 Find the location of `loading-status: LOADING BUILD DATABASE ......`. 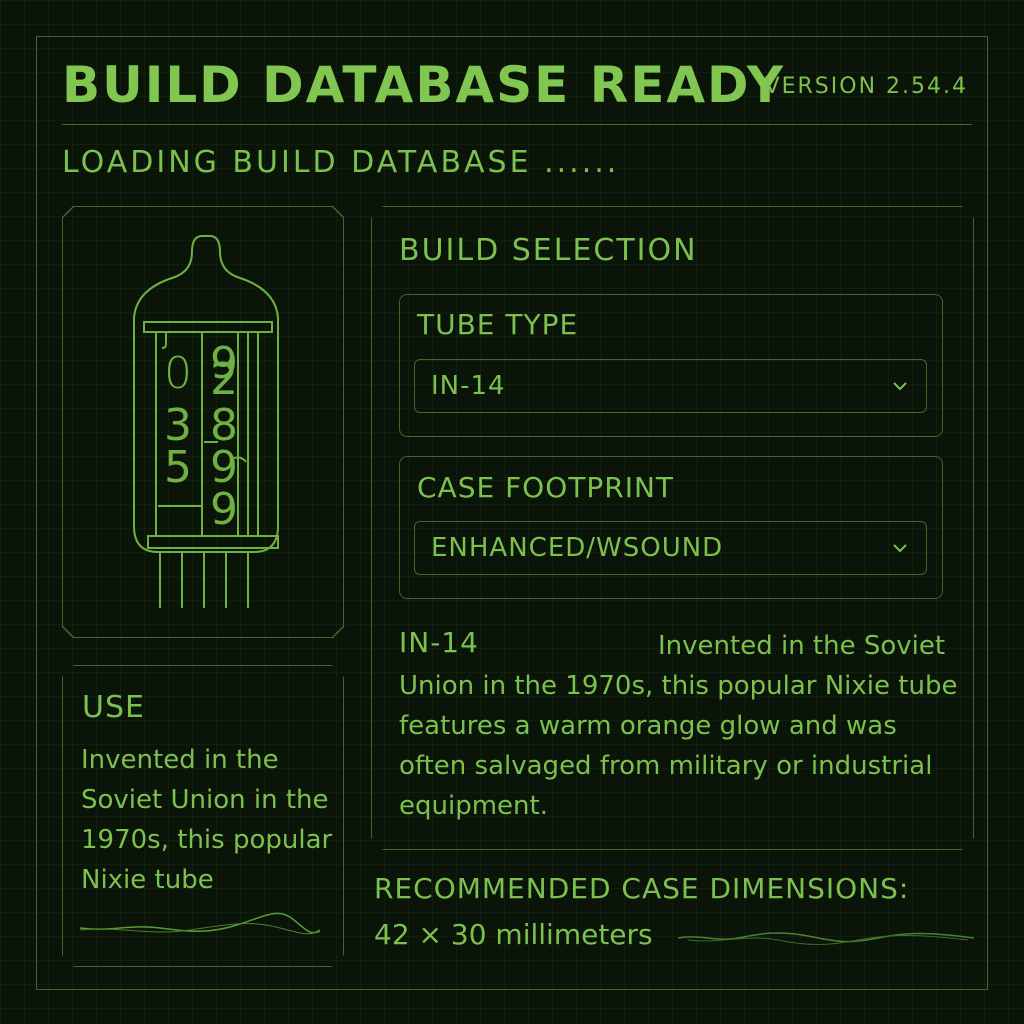

loading-status: LOADING BUILD DATABASE ...... is located at coordinates (341, 162).